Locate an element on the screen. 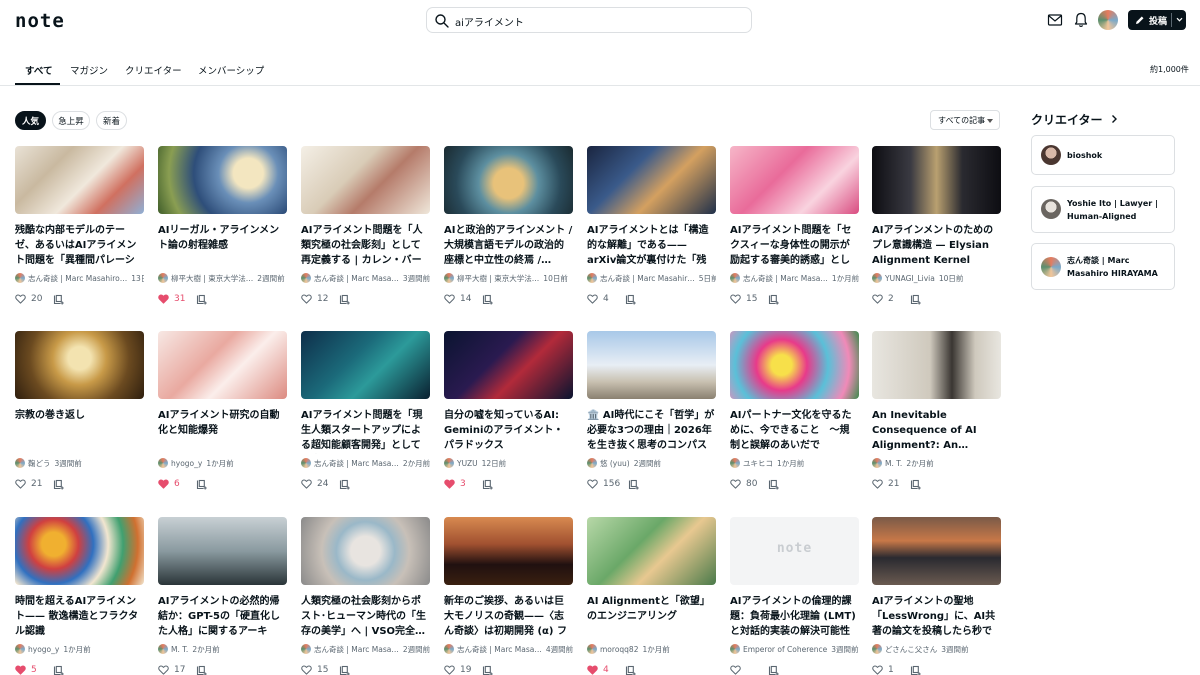 The width and height of the screenshot is (1200, 675). search-input is located at coordinates (600, 21).